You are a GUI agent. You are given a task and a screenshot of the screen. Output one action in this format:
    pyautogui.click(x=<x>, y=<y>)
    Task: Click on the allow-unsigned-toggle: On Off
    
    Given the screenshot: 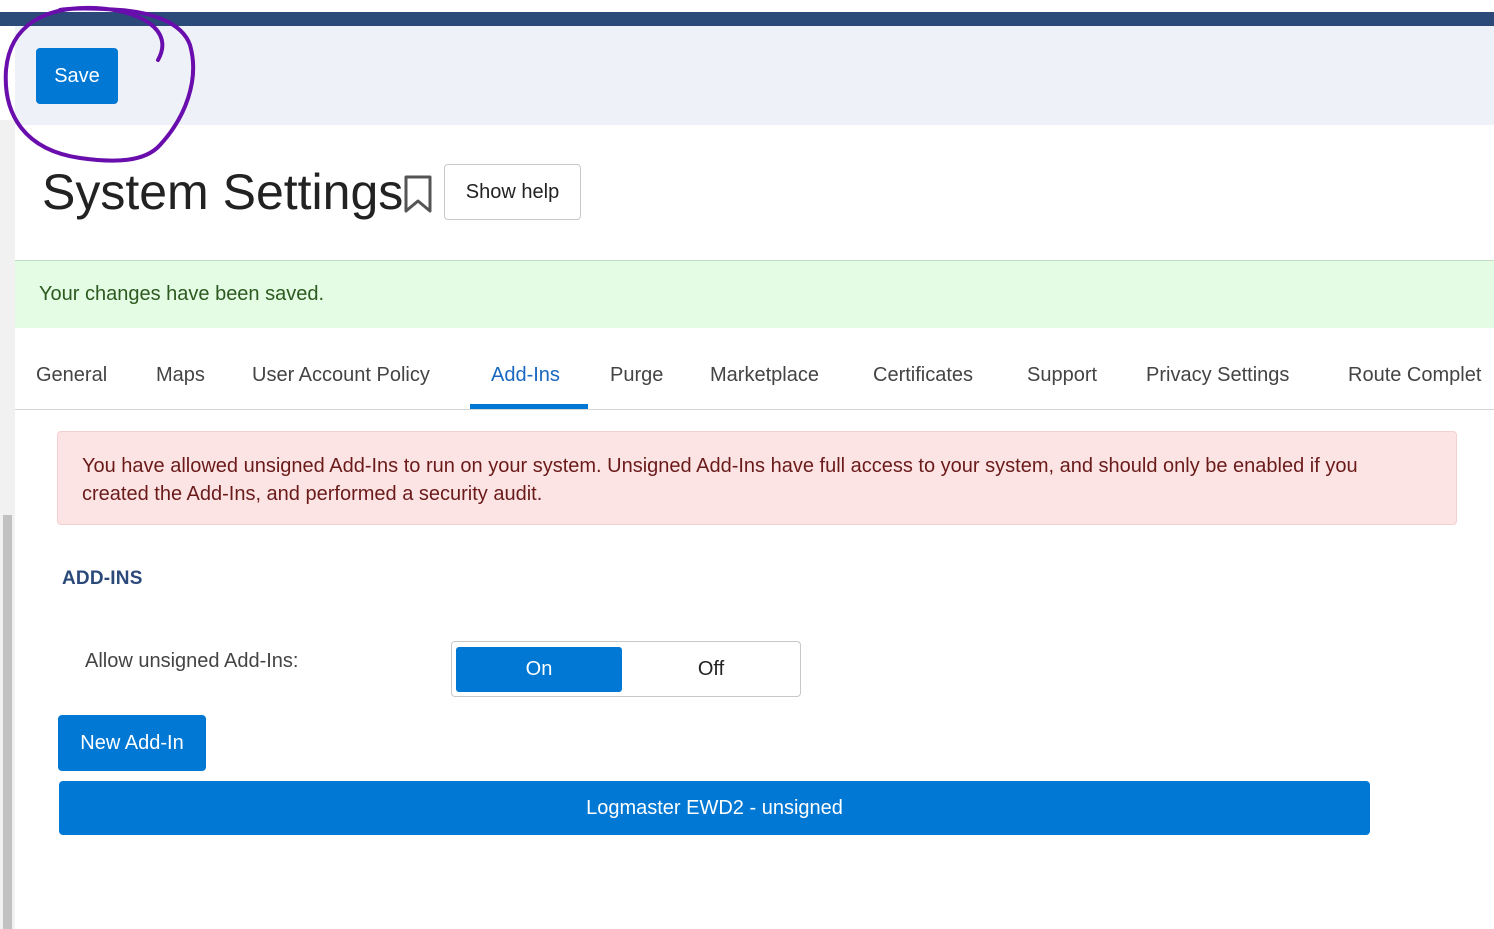 What is the action you would take?
    pyautogui.click(x=626, y=669)
    